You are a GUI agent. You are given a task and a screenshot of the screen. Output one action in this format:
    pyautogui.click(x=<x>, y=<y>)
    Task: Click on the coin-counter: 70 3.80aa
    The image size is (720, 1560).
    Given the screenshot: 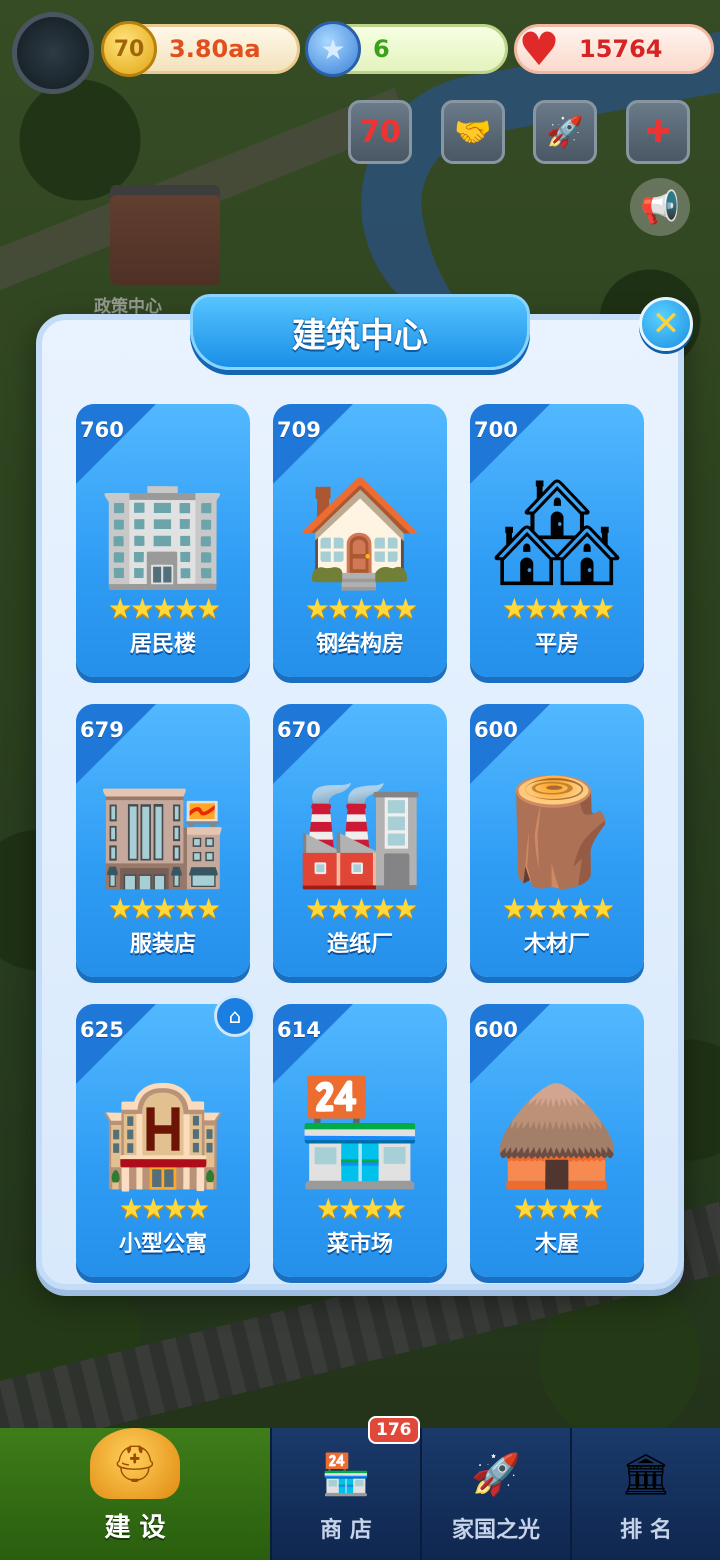 What is the action you would take?
    pyautogui.click(x=200, y=49)
    